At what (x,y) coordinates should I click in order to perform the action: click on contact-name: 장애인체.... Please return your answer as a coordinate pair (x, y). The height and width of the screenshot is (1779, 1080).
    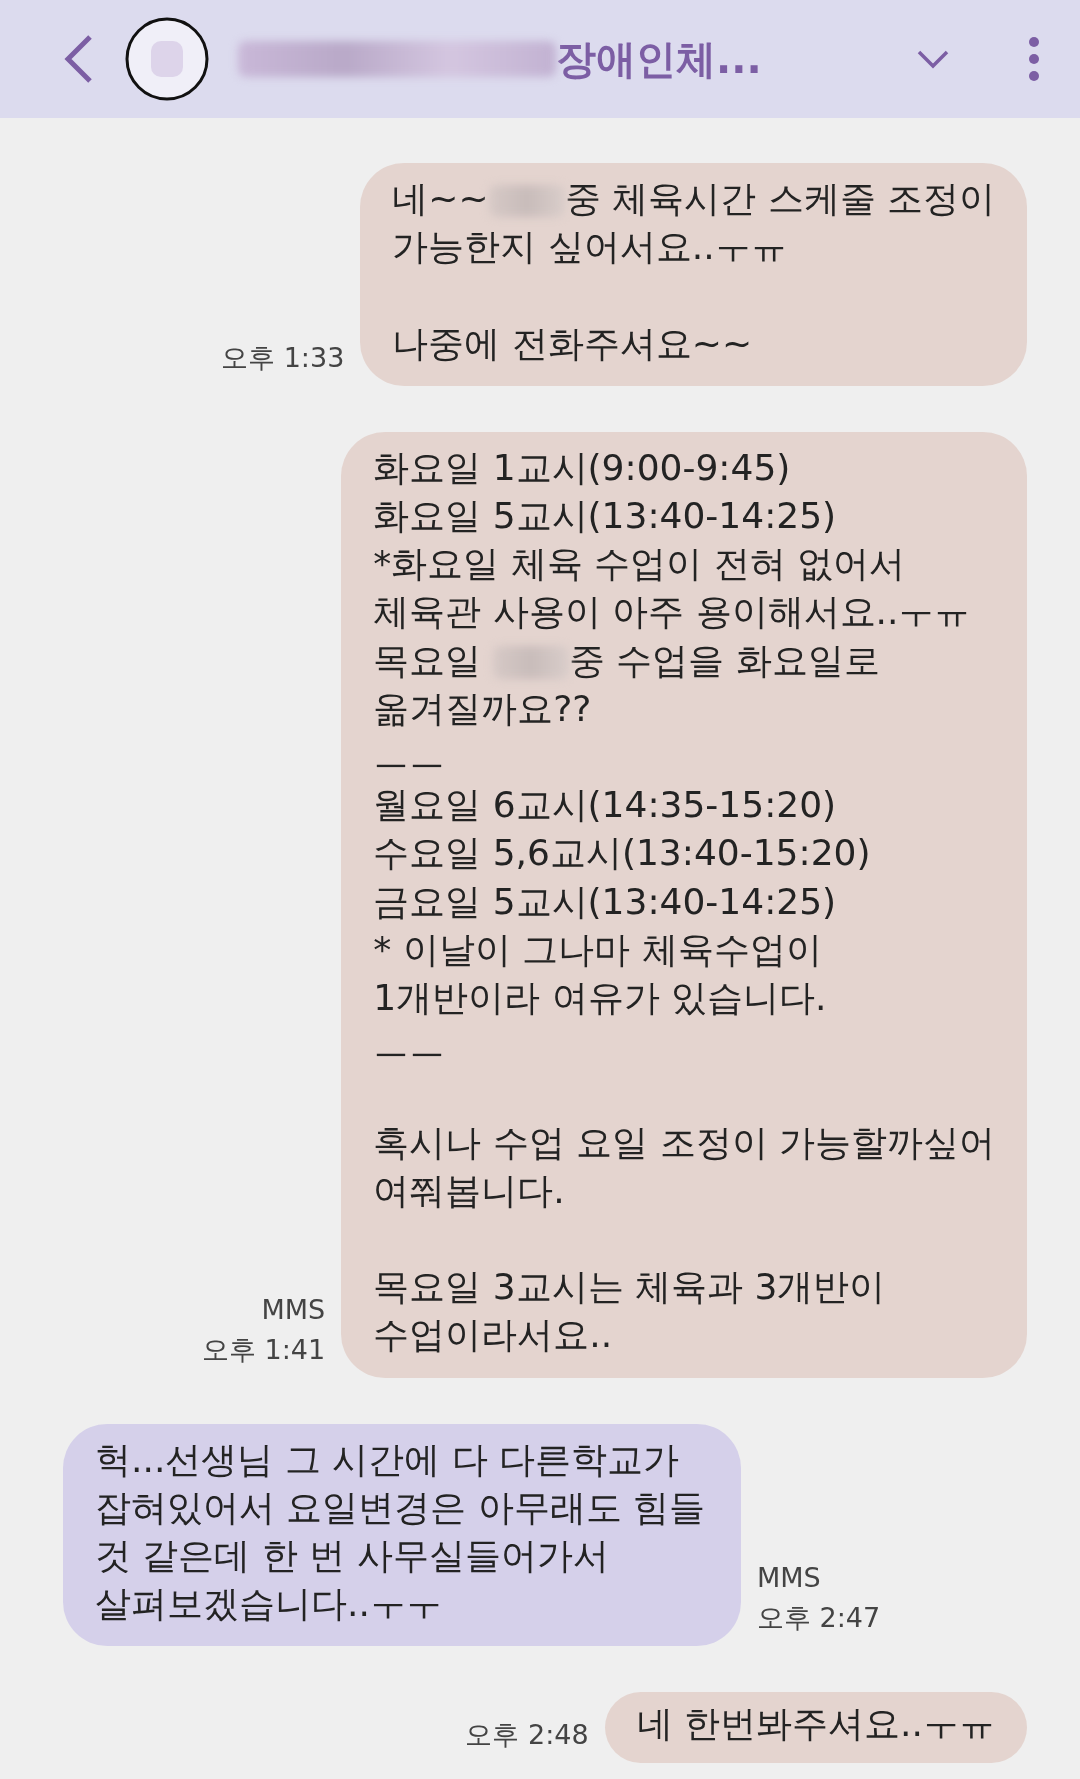
    Looking at the image, I should click on (563, 59).